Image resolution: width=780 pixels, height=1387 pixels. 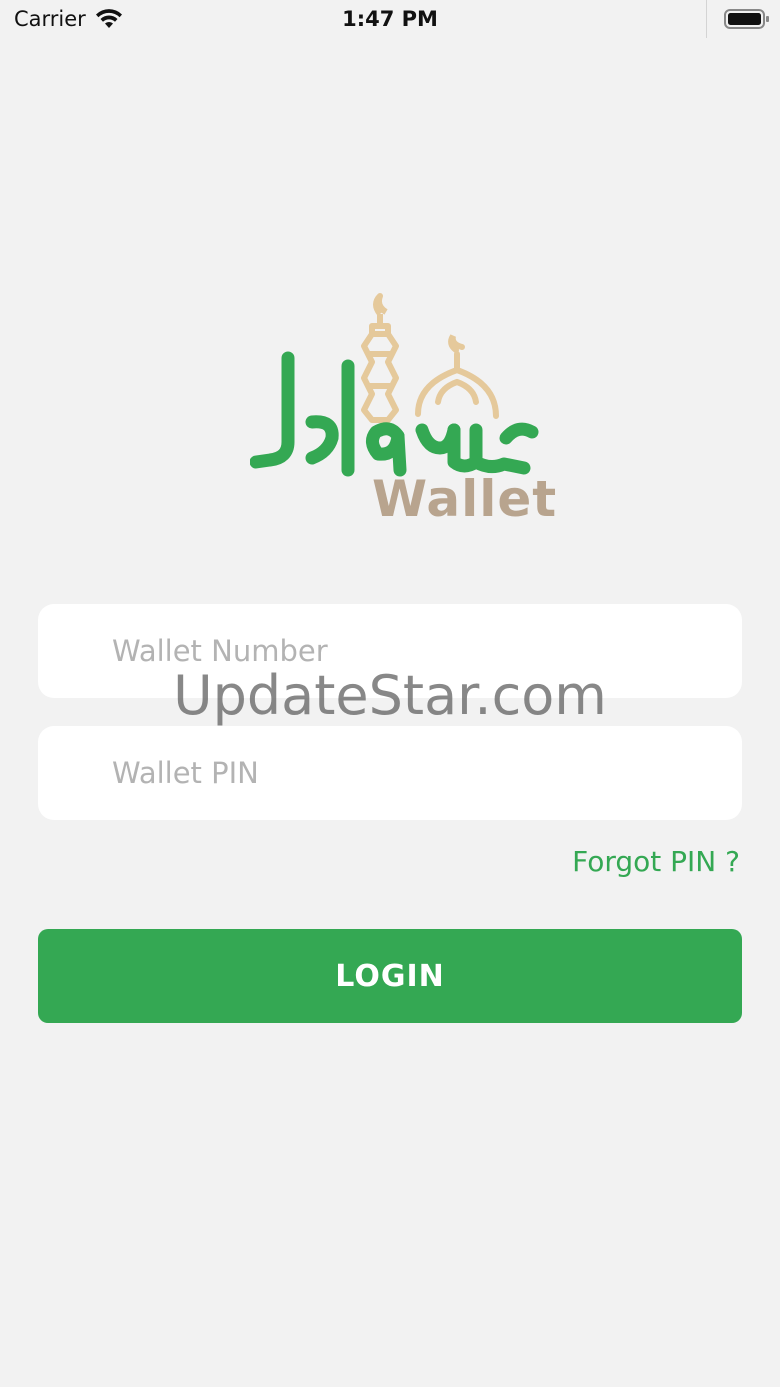 I want to click on wallet-number-input, so click(x=417, y=651).